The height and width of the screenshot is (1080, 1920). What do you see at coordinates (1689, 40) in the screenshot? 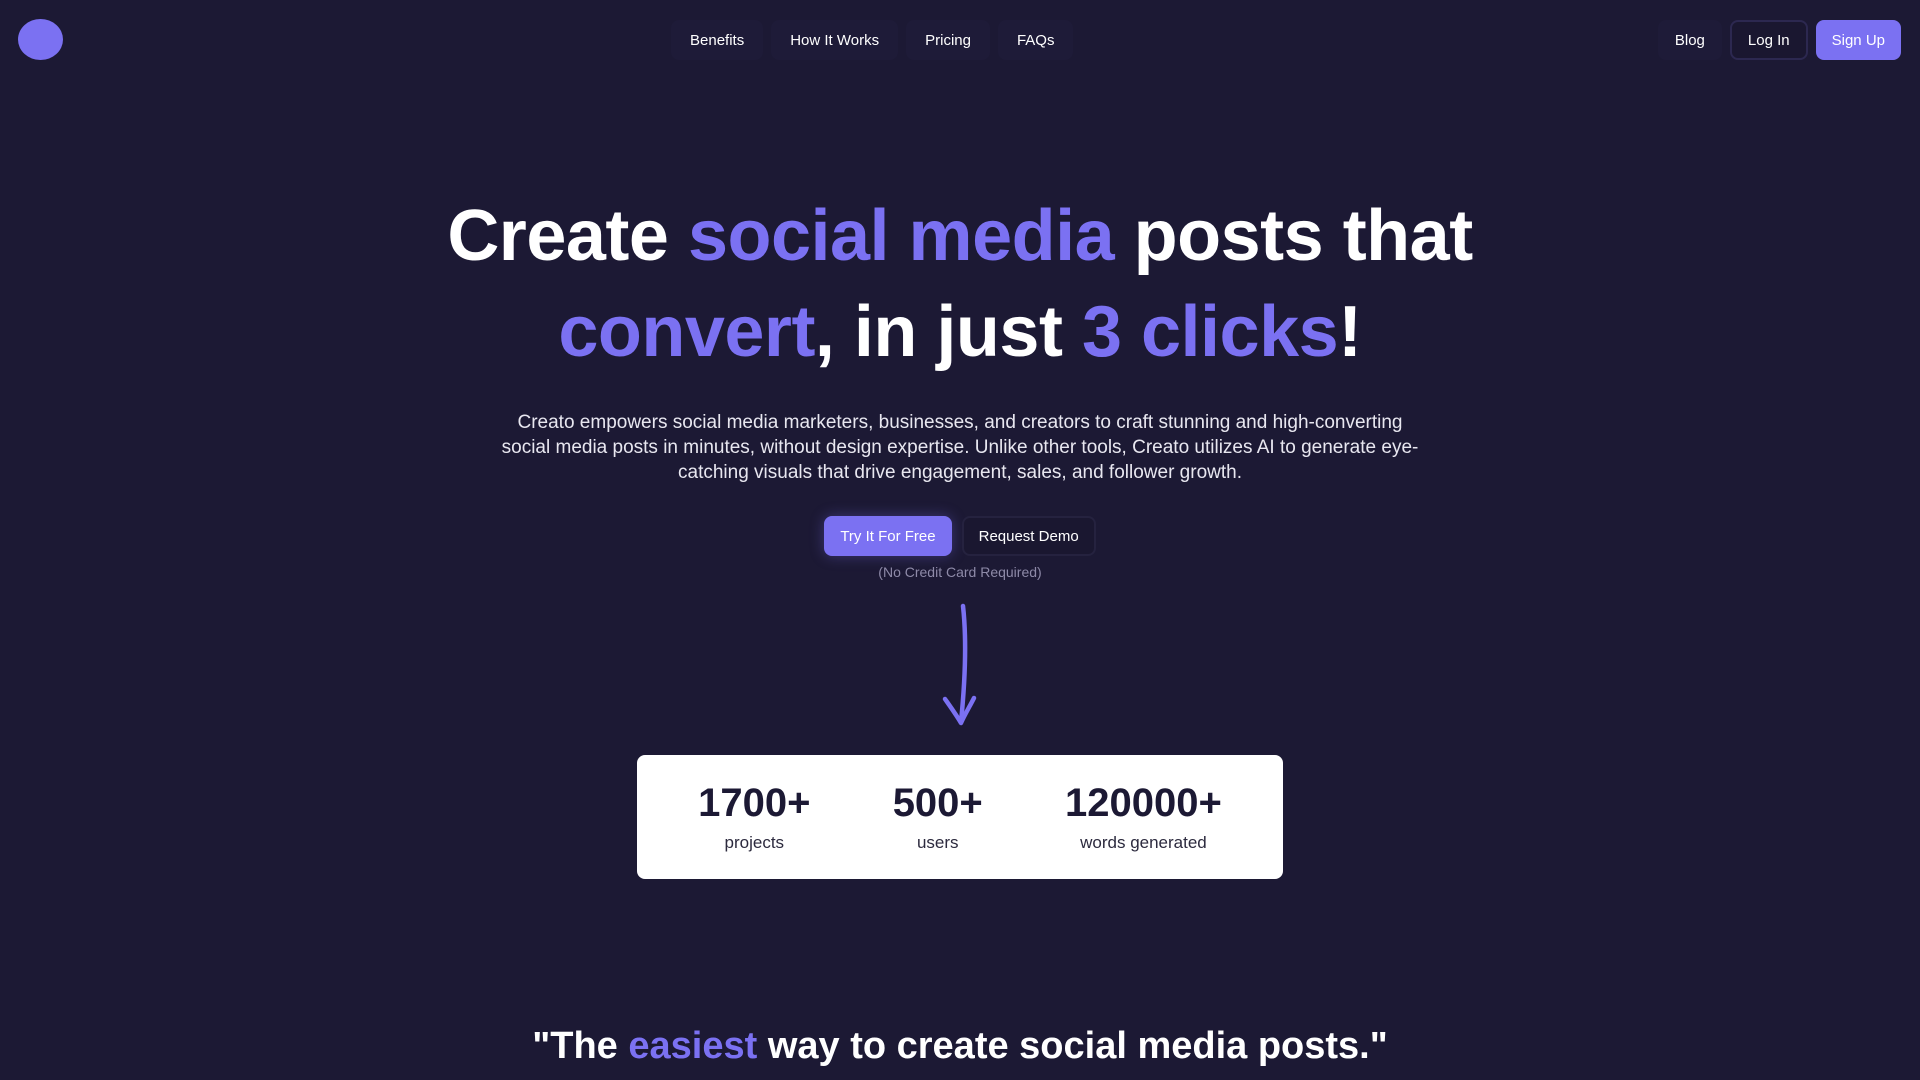
I see `blog-link: Blog` at bounding box center [1689, 40].